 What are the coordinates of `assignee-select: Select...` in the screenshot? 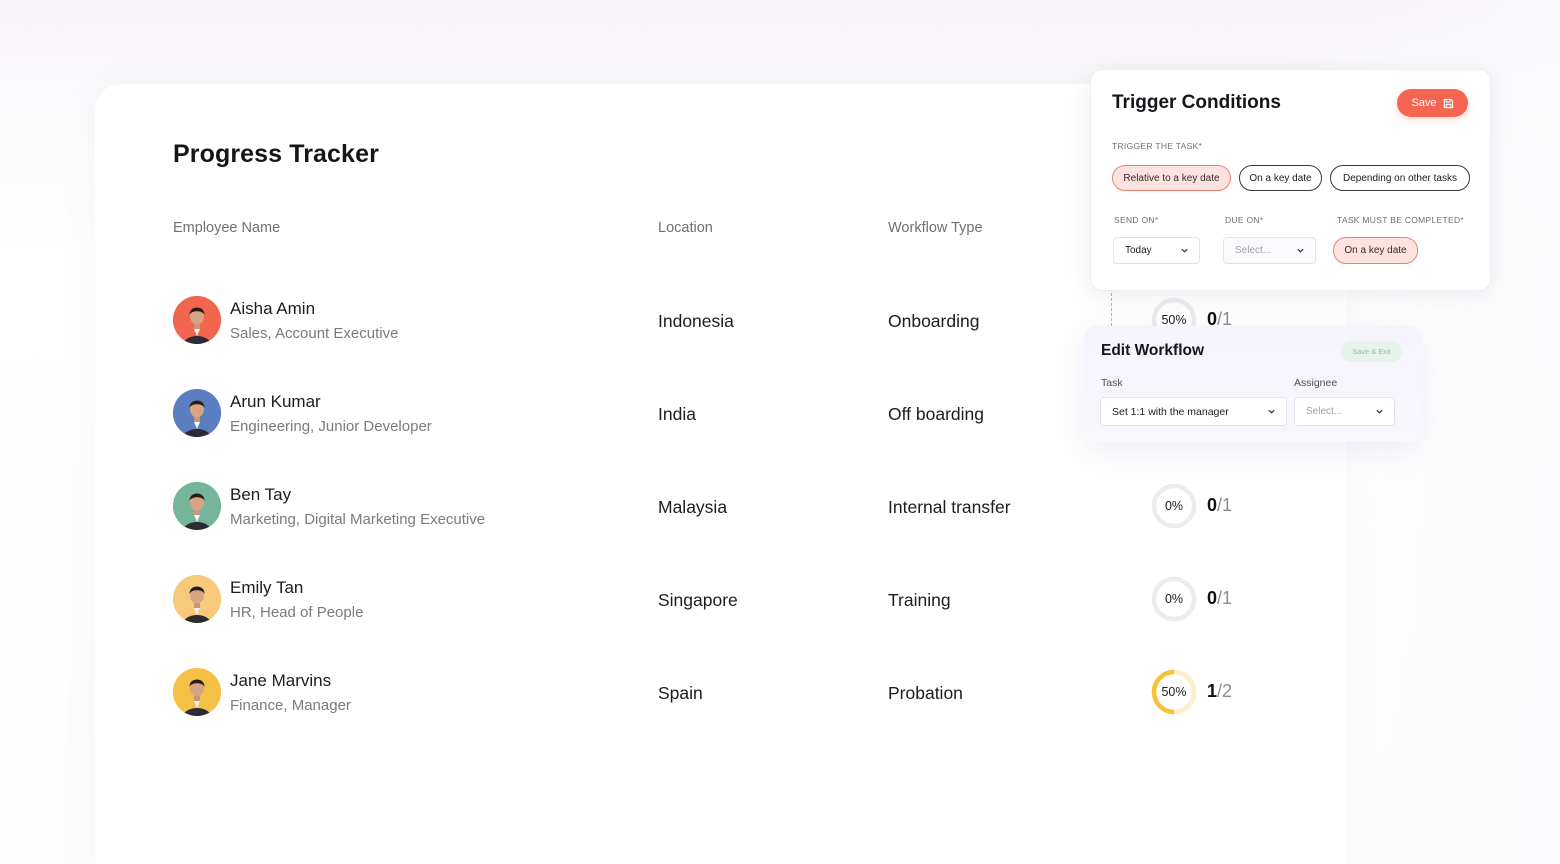 It's located at (1344, 411).